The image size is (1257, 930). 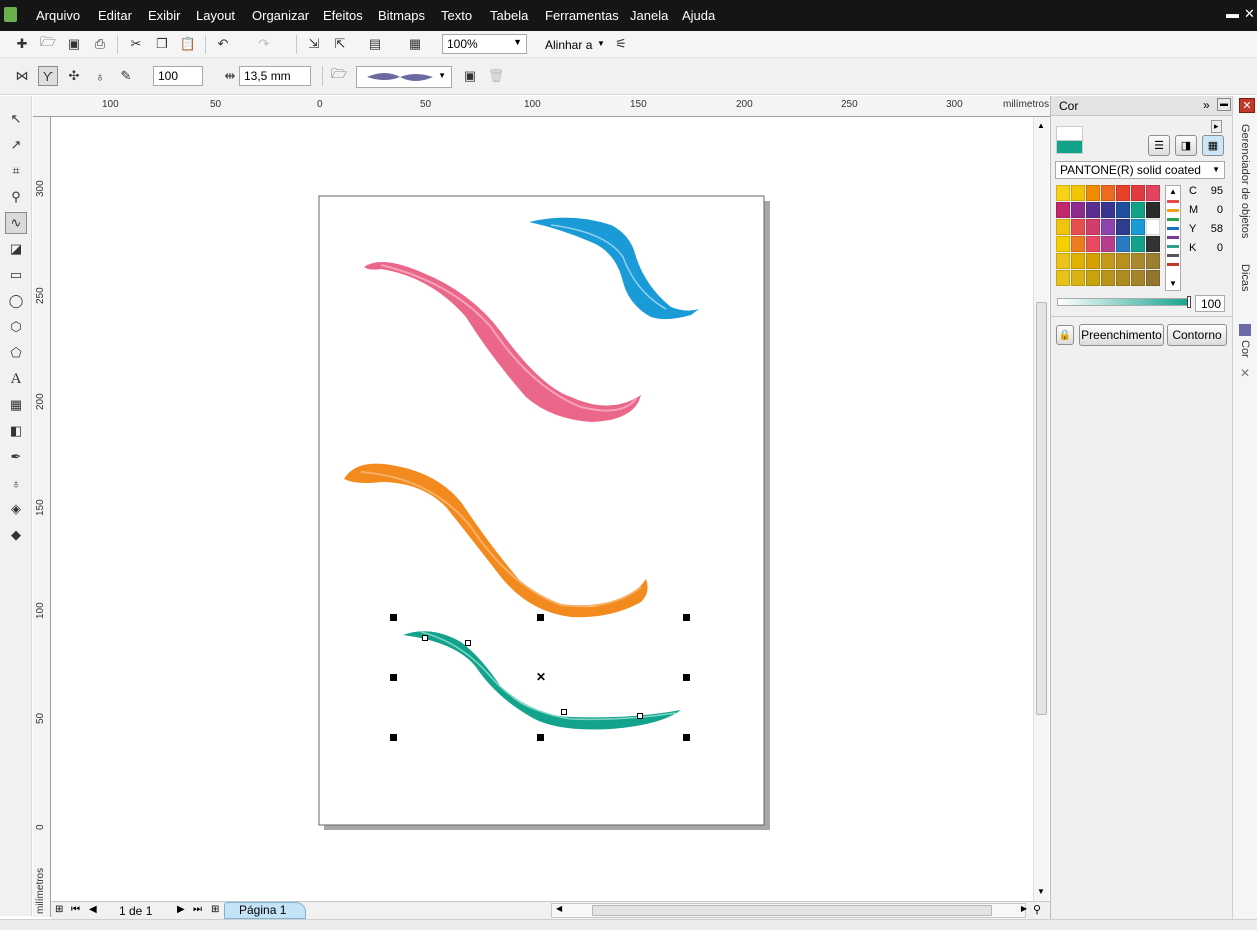 What do you see at coordinates (339, 76) in the screenshot?
I see `browse-folder-icon: 🗁` at bounding box center [339, 76].